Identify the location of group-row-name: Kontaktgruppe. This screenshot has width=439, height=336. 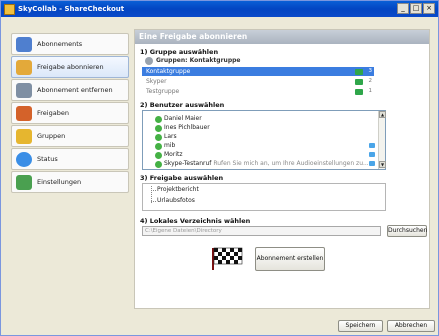
(168, 71).